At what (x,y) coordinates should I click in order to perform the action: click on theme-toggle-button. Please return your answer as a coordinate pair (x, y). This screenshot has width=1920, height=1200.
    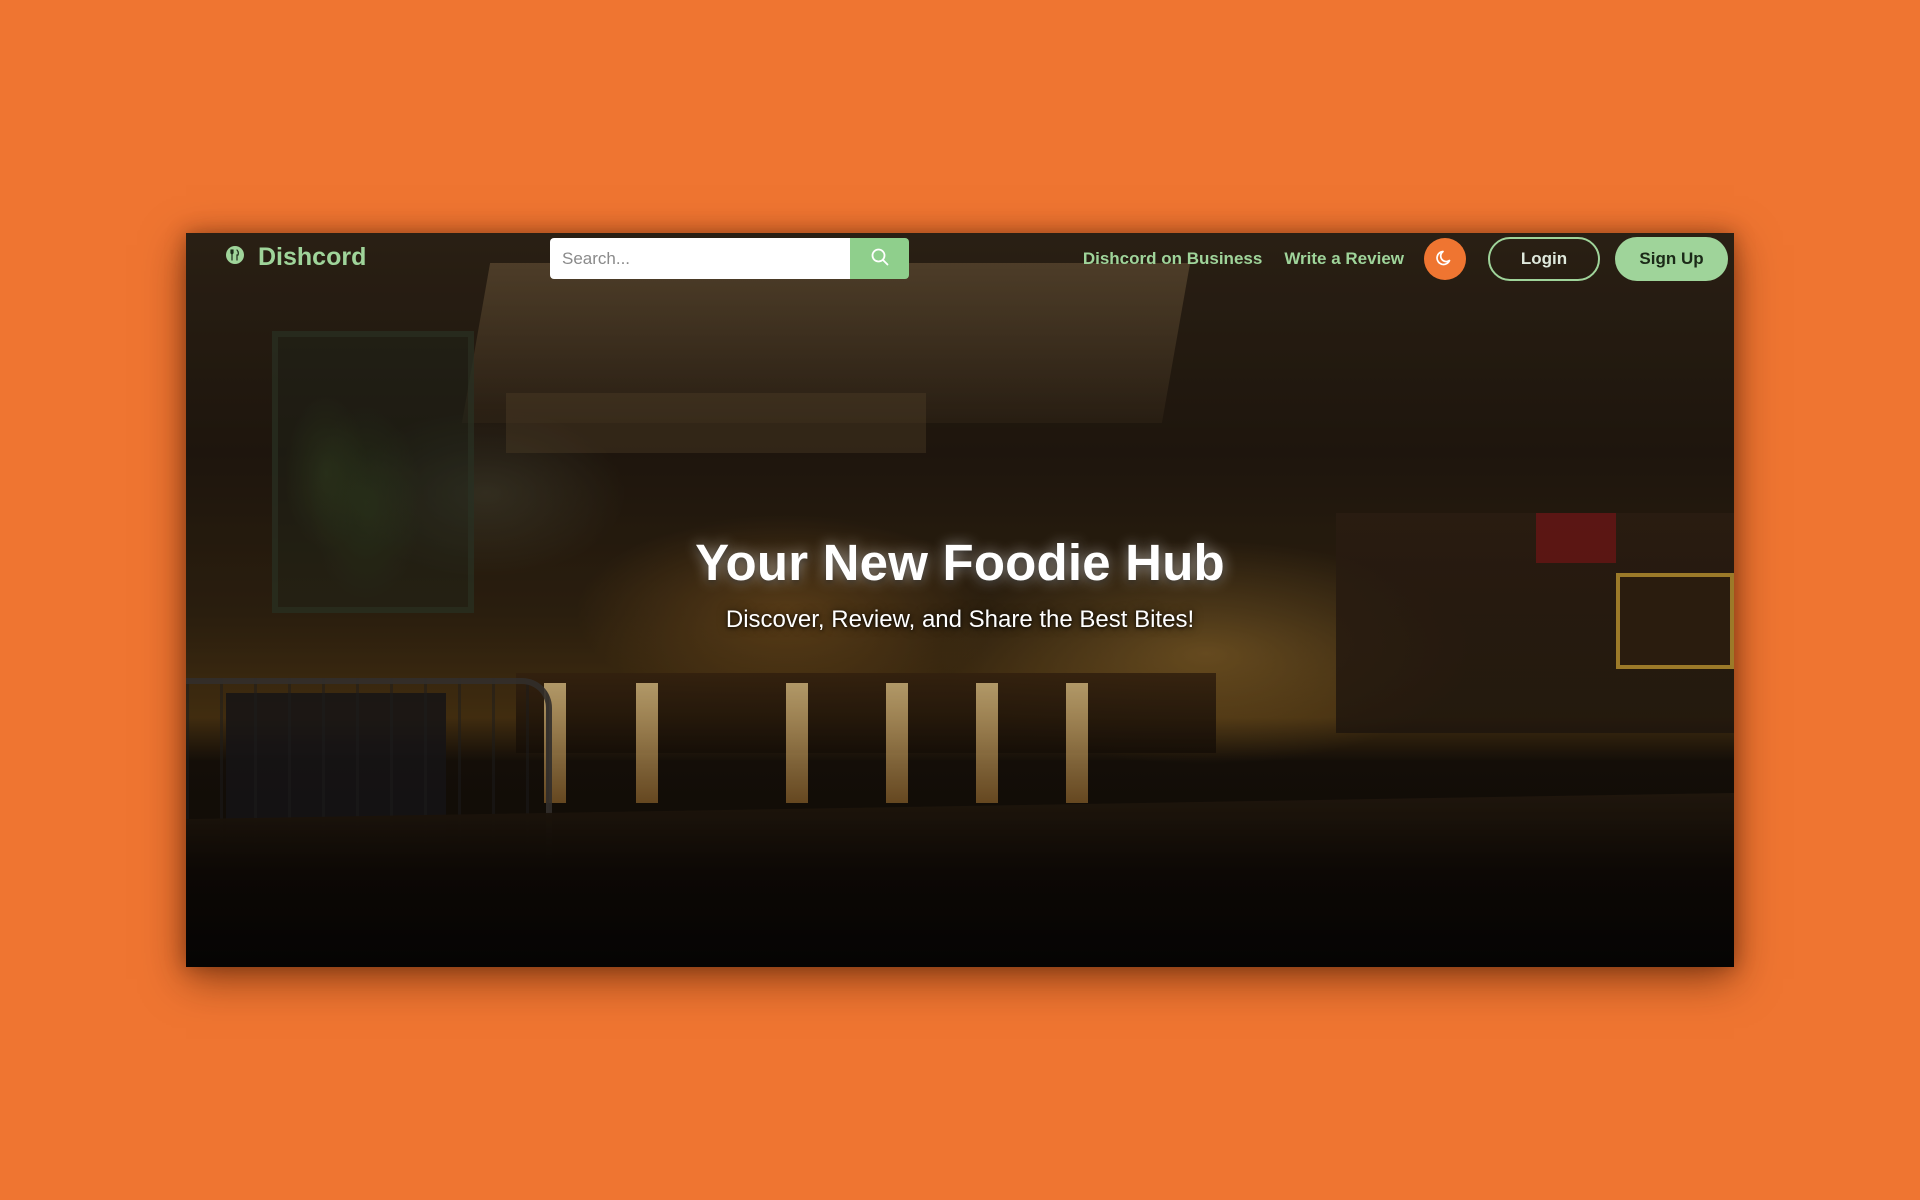
    Looking at the image, I should click on (1445, 259).